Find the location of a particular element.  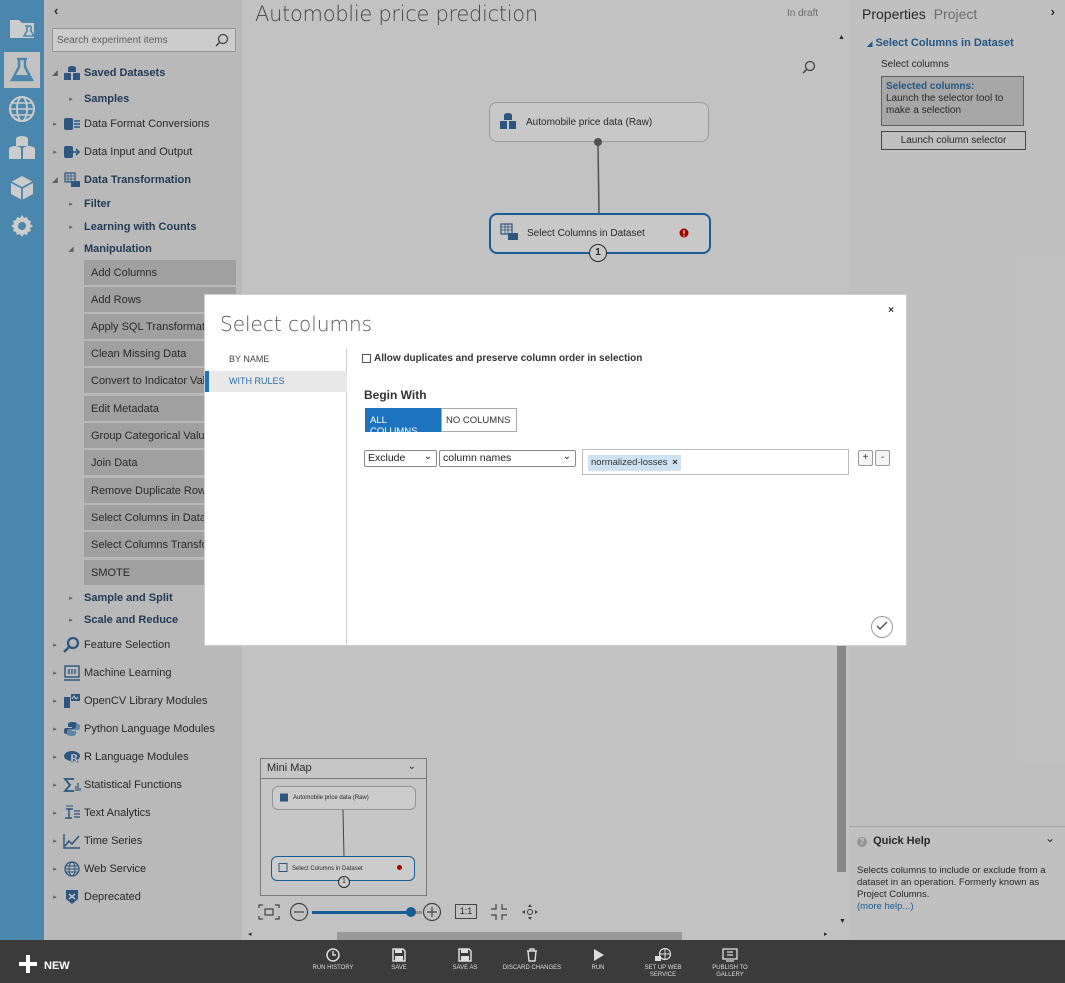

rule-action-value: Exclude is located at coordinates (387, 458).